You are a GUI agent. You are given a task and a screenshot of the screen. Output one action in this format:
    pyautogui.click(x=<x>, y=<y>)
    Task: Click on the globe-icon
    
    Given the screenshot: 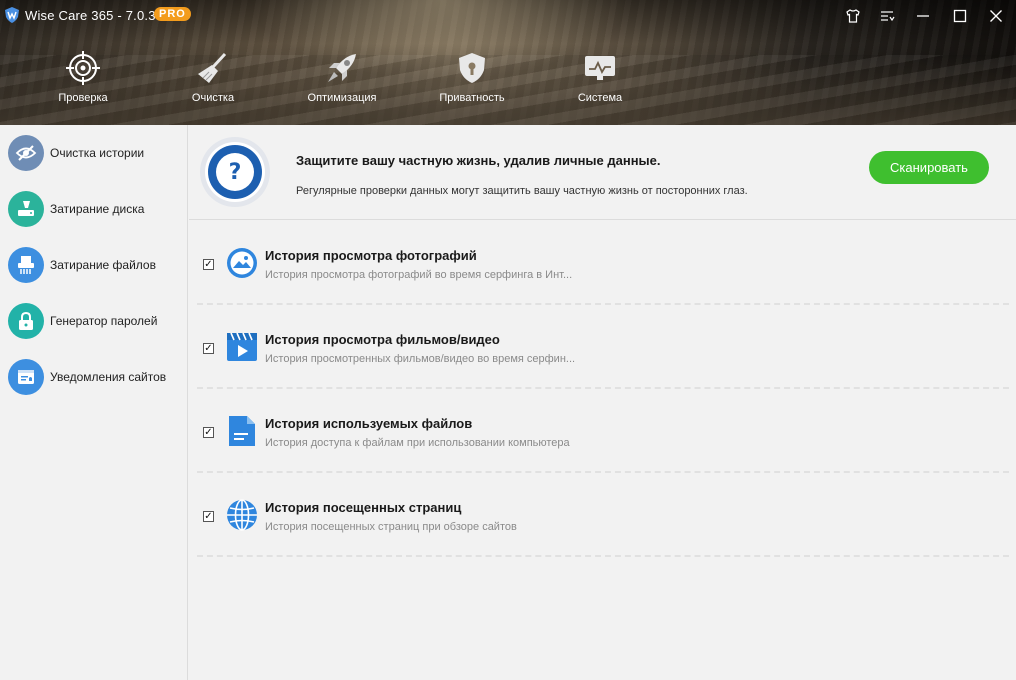 What is the action you would take?
    pyautogui.click(x=242, y=515)
    